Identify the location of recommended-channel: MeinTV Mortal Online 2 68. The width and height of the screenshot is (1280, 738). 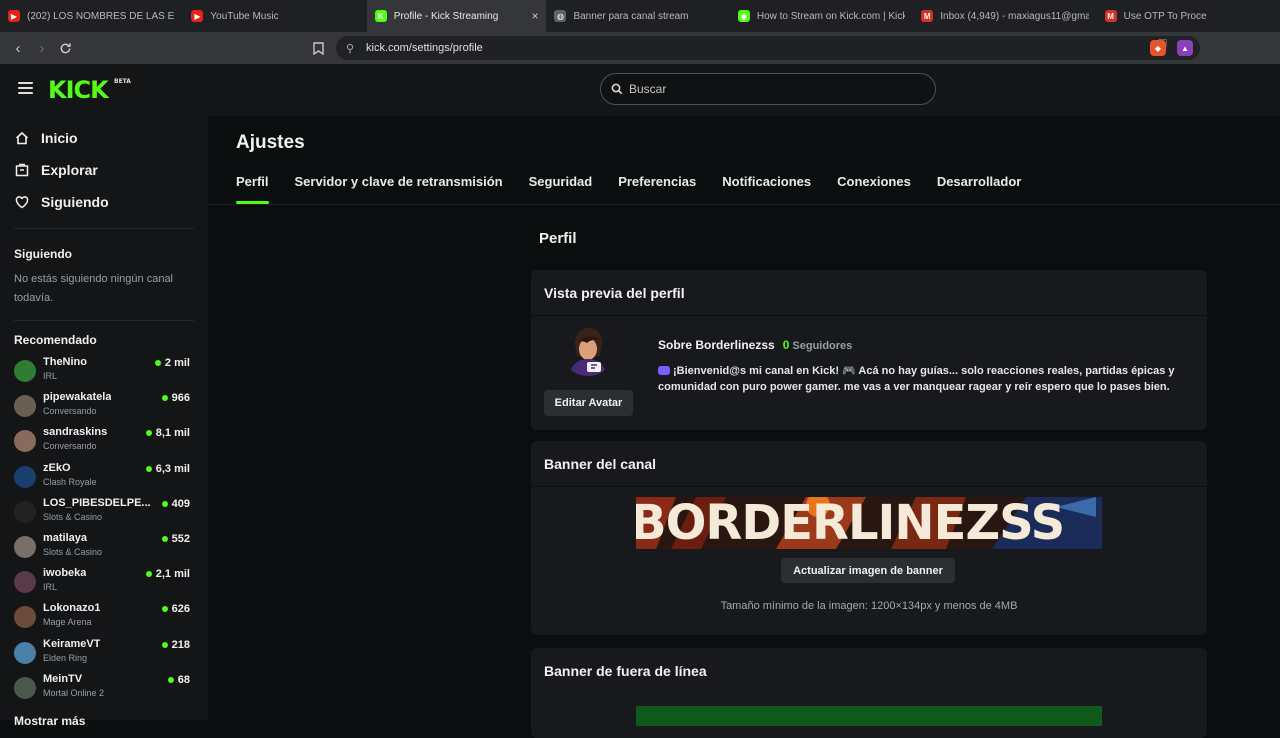
(103, 688).